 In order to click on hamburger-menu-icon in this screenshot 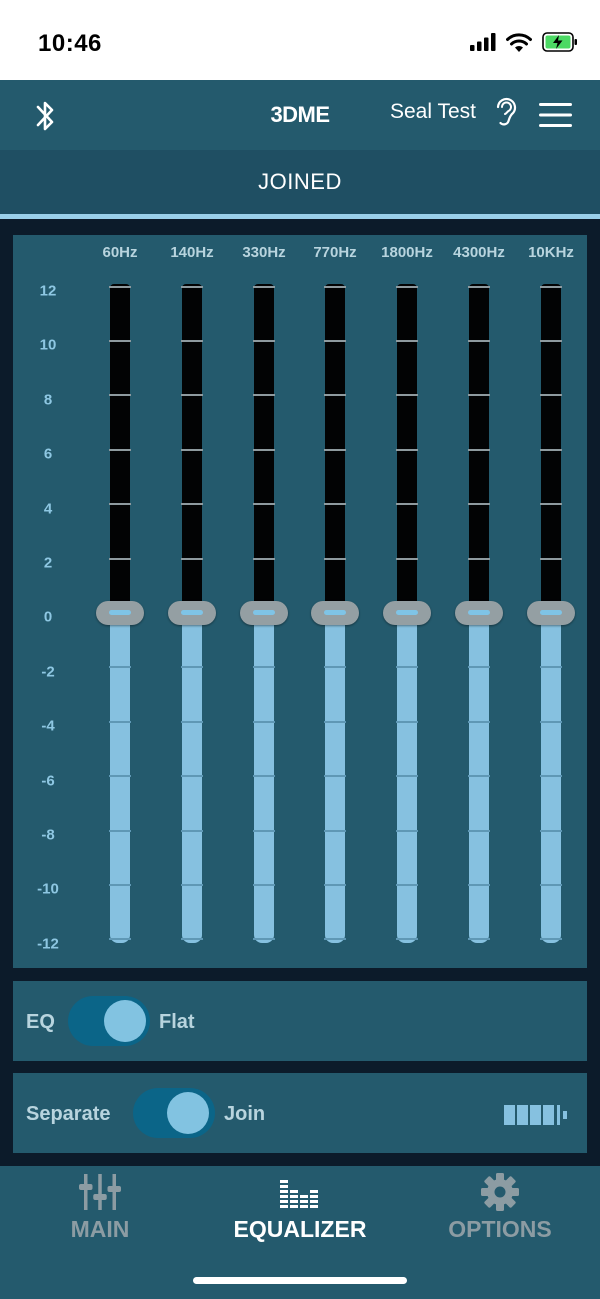, I will do `click(555, 115)`.